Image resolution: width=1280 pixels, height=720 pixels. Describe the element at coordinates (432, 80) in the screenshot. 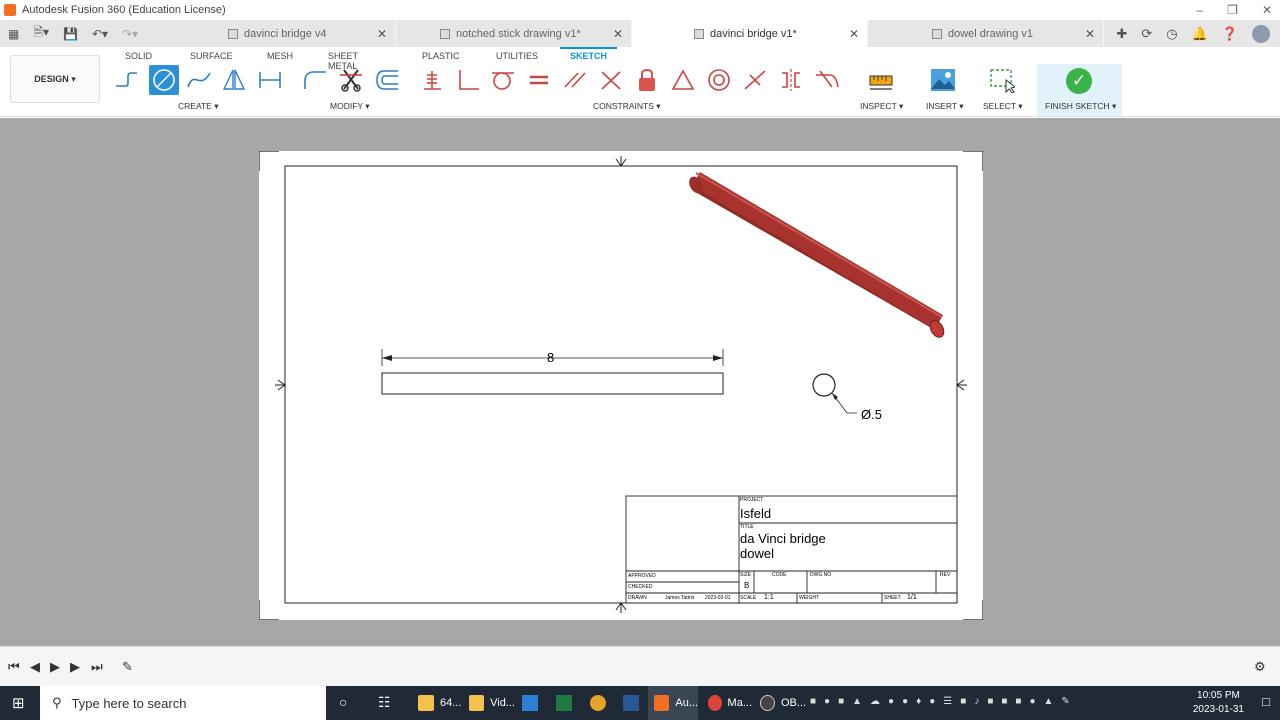

I see `horizontal-vertical-icon` at that location.